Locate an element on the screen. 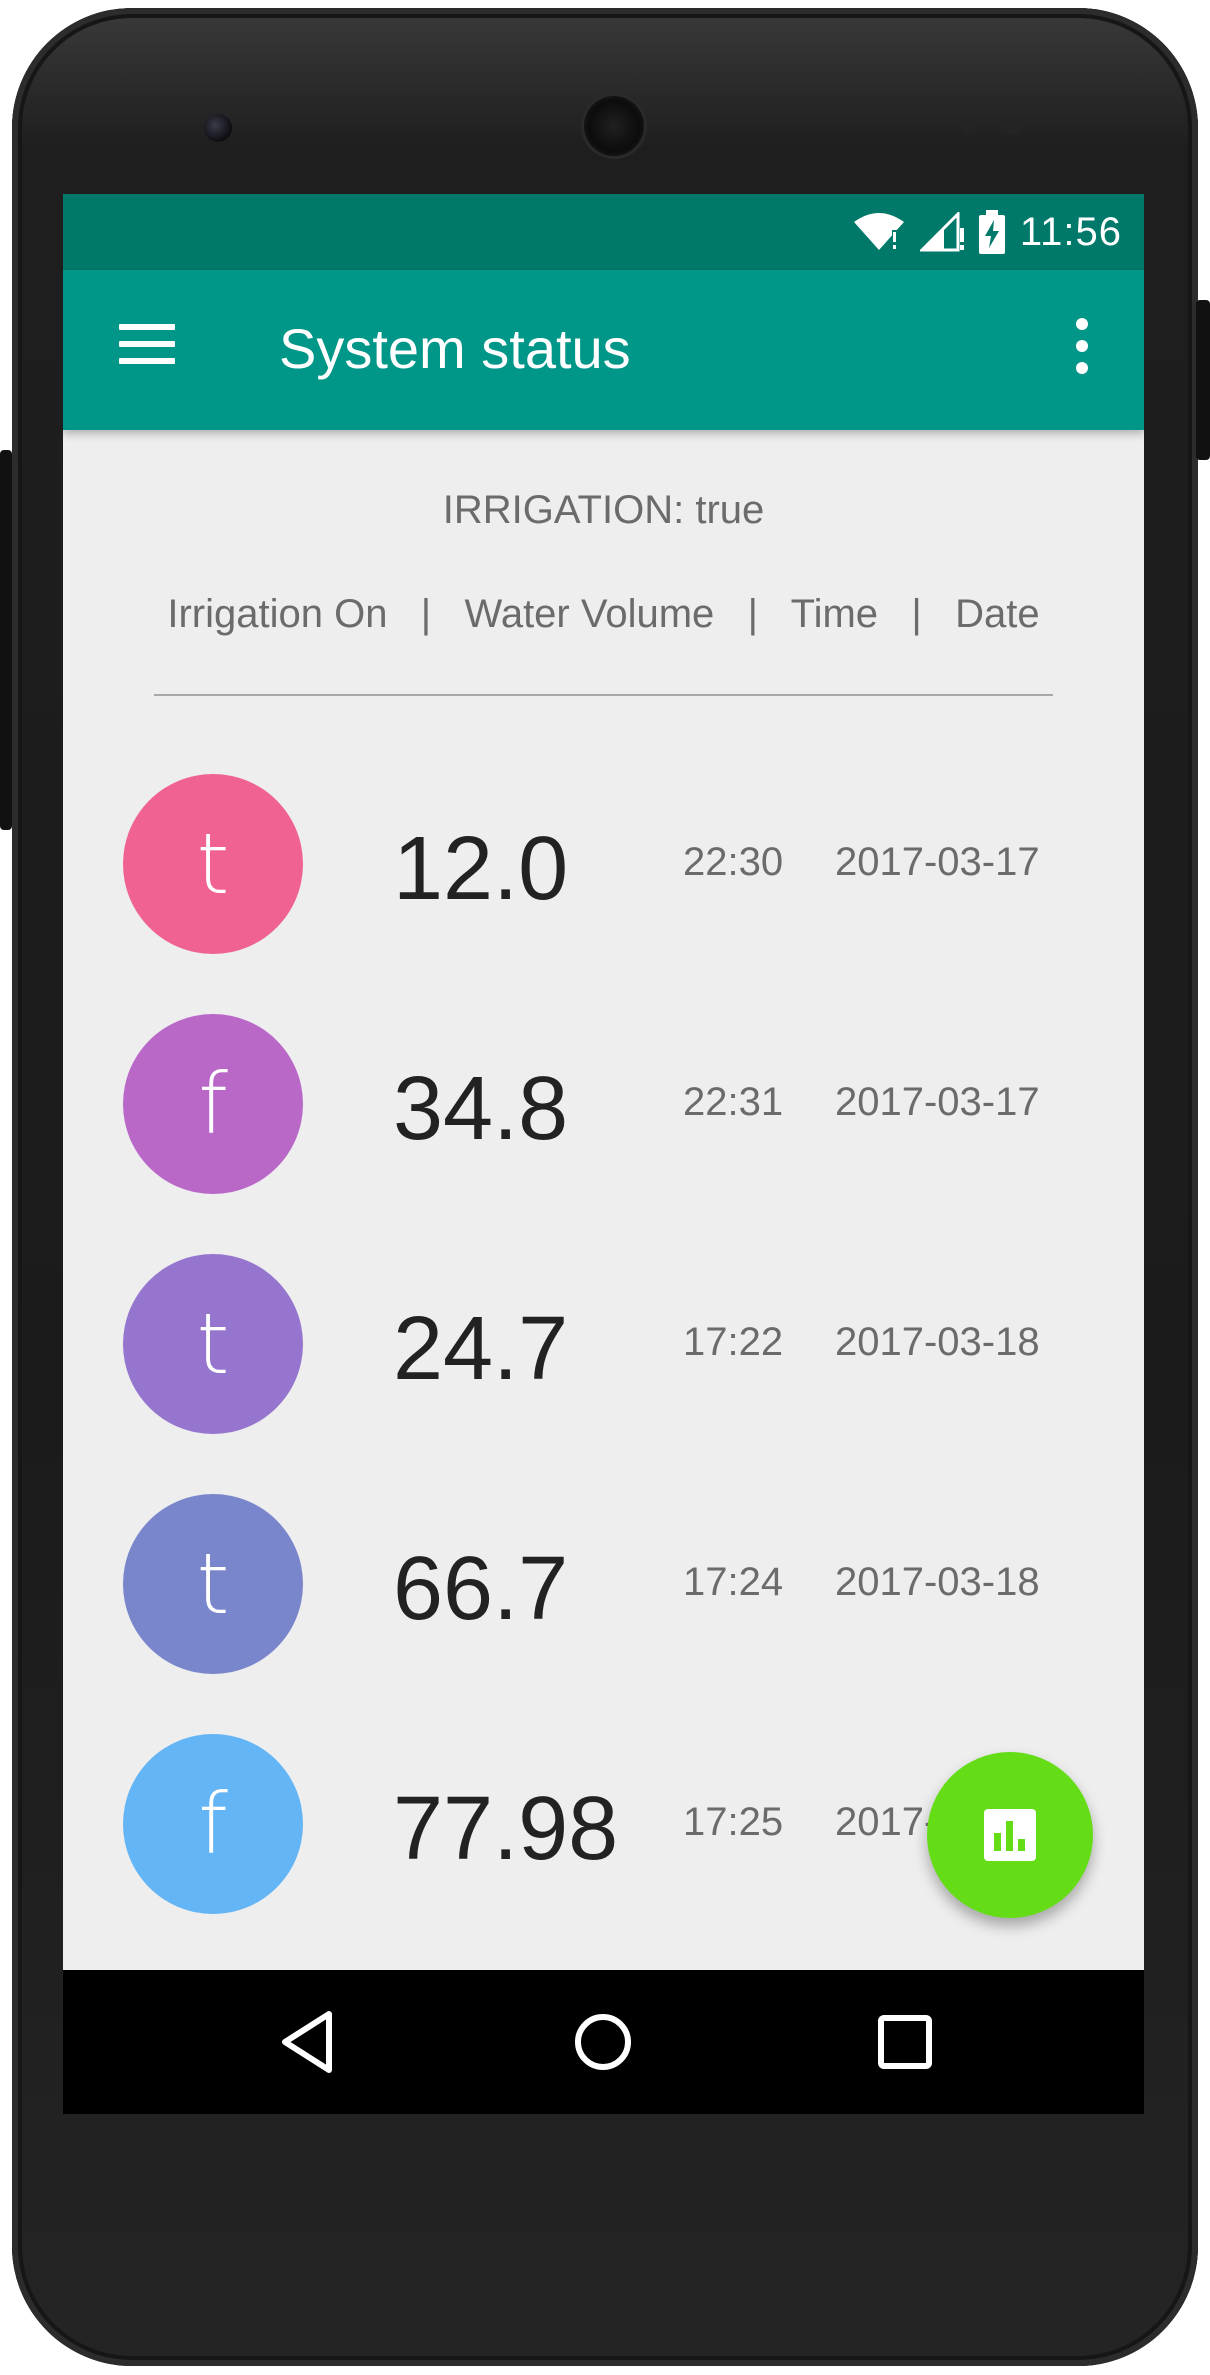  row-time: 22:31 is located at coordinates (733, 1102).